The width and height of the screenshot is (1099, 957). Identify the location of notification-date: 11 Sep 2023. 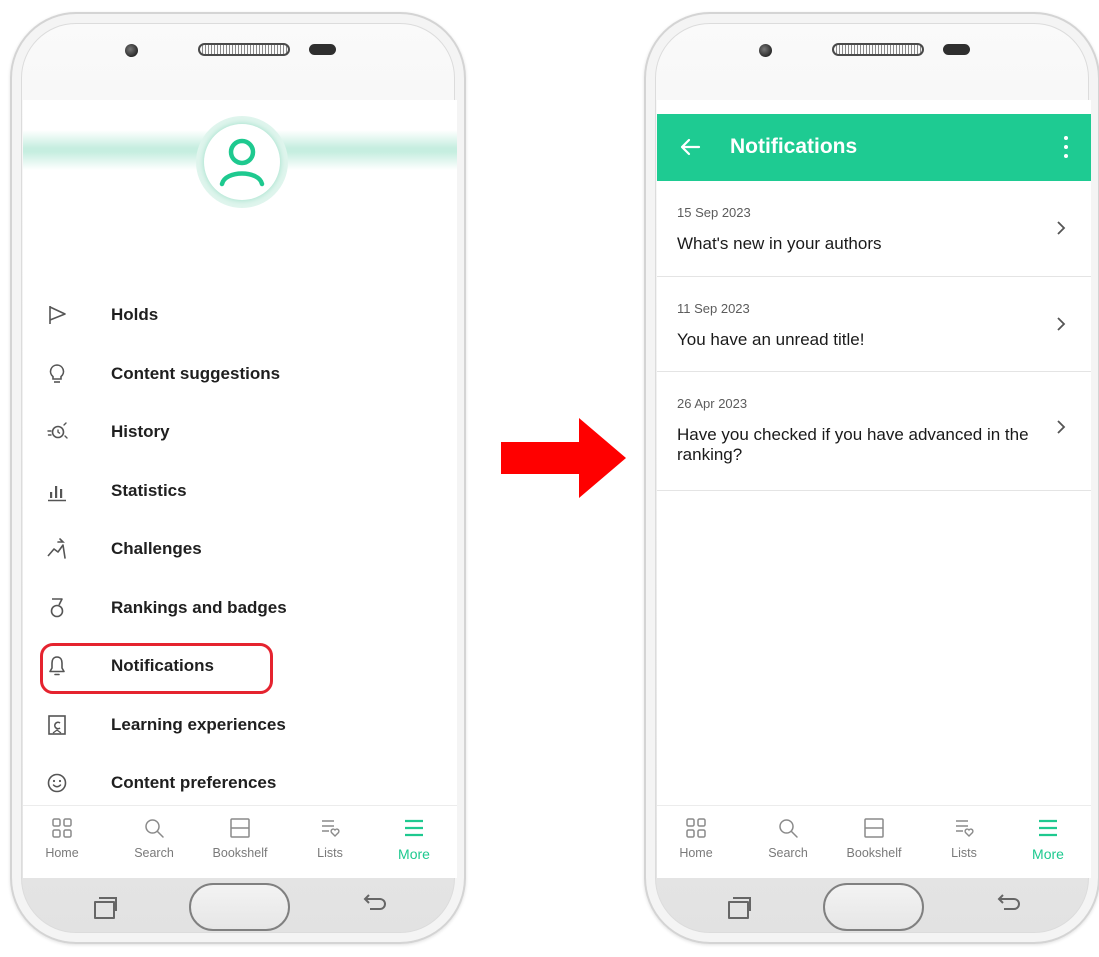
(713, 308).